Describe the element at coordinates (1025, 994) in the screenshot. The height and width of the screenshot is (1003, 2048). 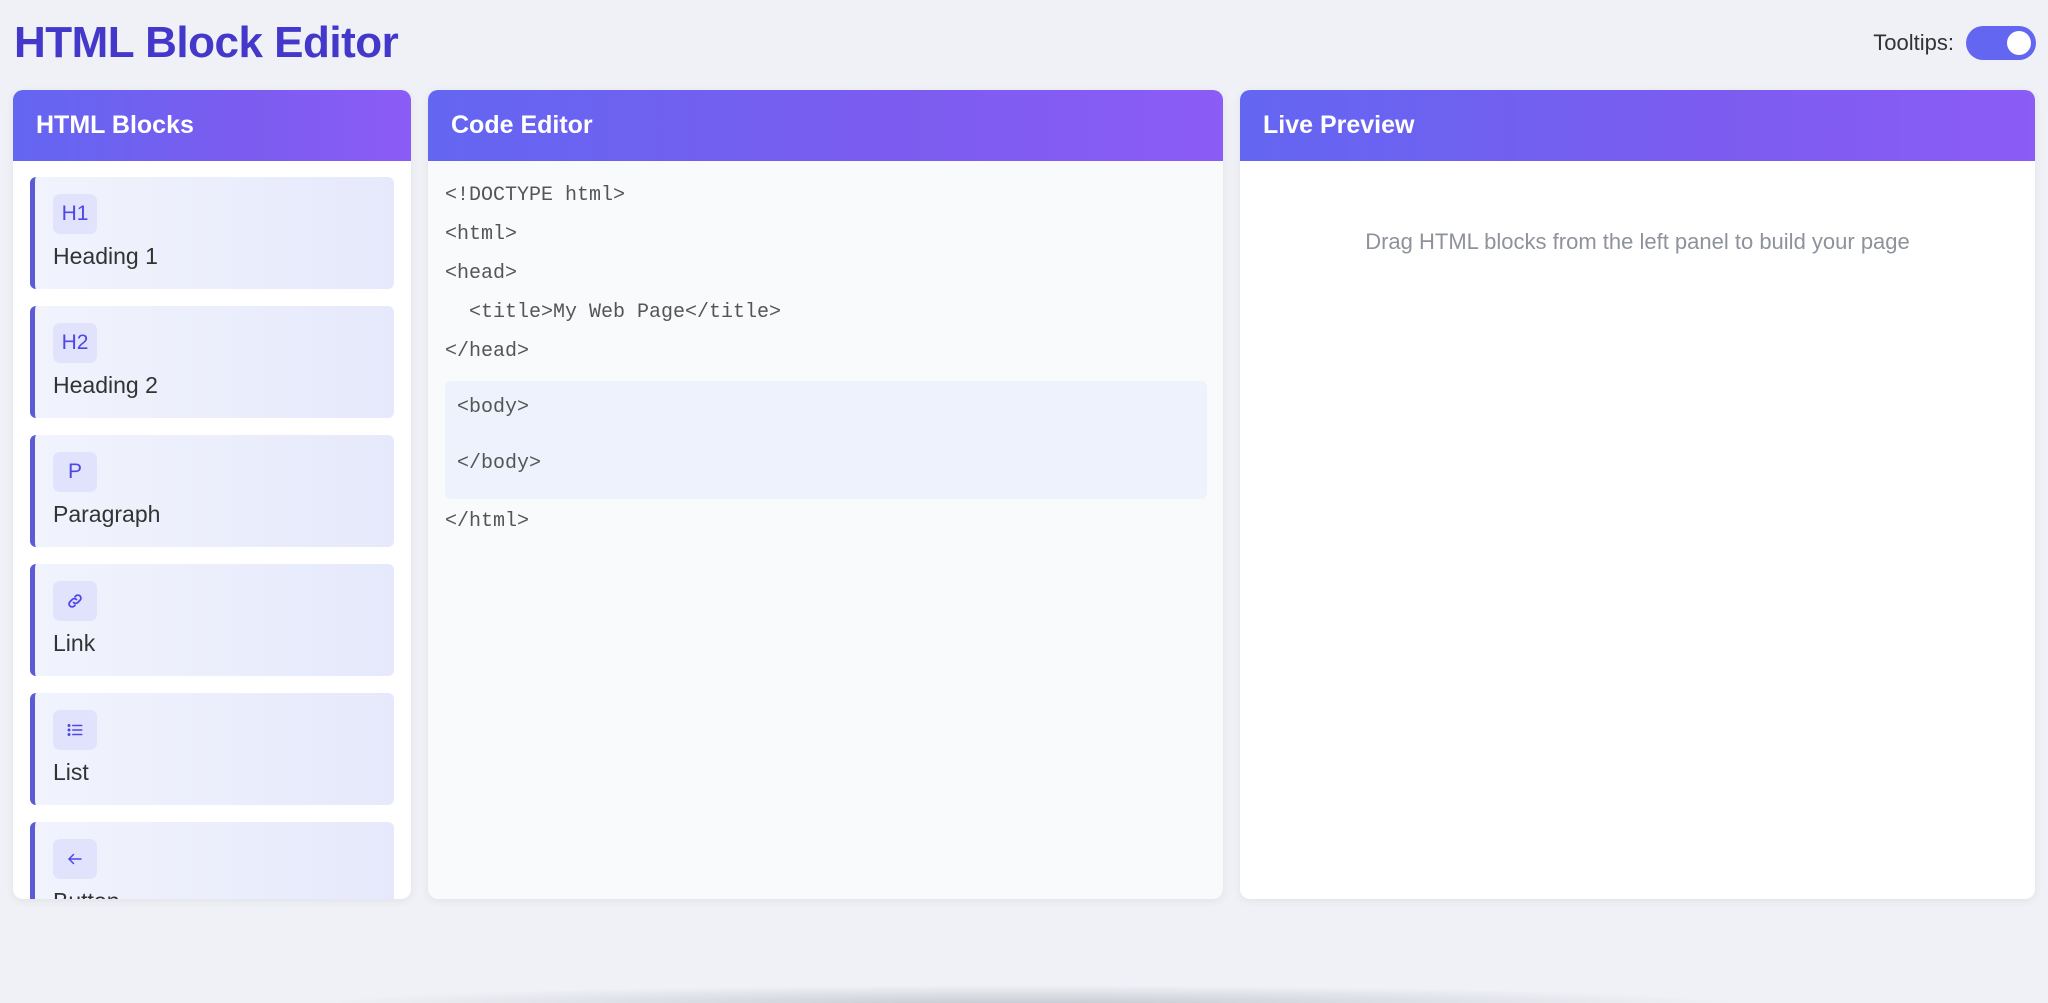
I see `bottom-shadow` at that location.